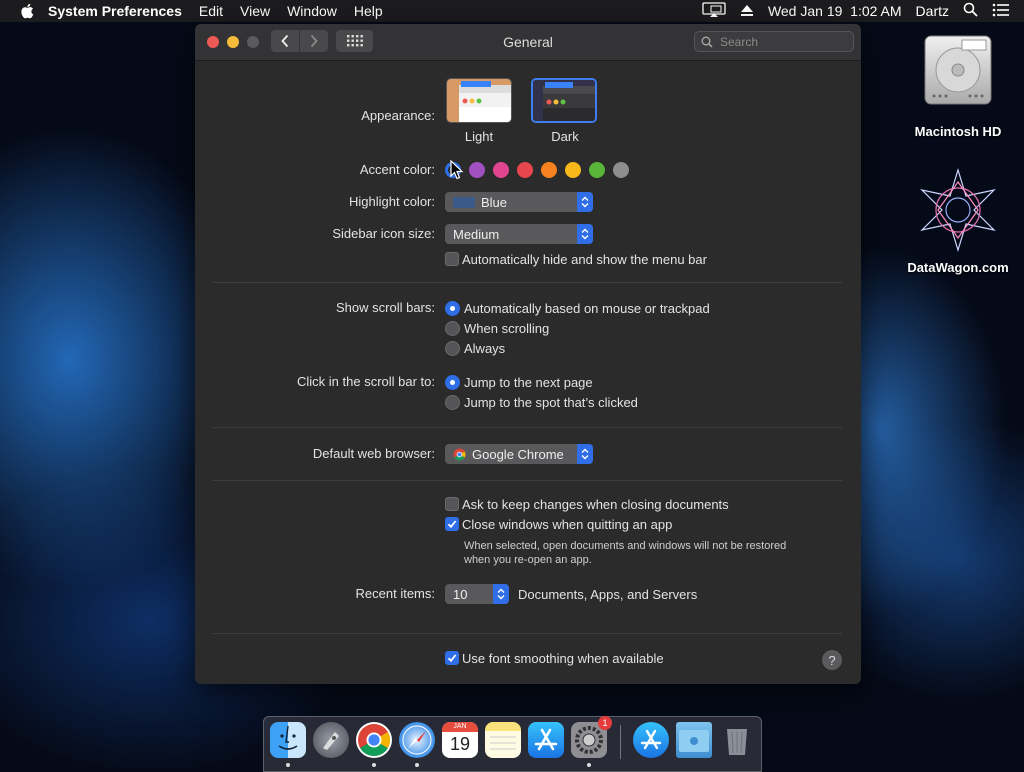 The height and width of the screenshot is (772, 1024). I want to click on app-store-icon, so click(546, 740).